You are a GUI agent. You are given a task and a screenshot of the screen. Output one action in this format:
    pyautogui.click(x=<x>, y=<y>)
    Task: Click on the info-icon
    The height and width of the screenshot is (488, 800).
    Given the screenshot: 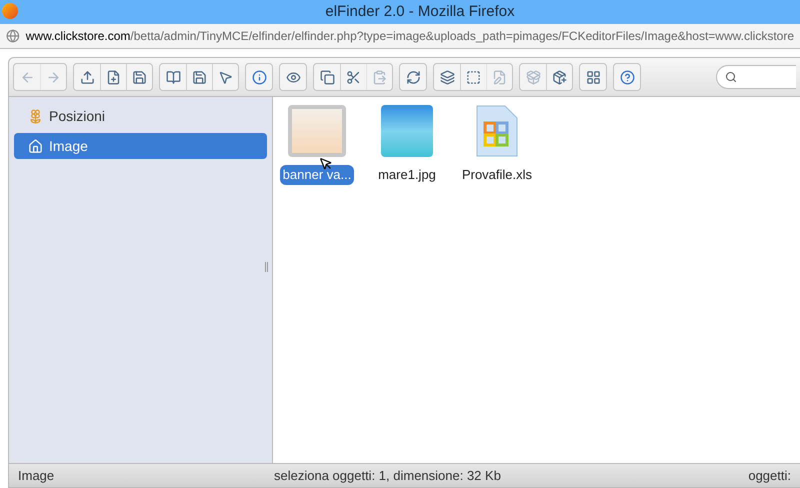 What is the action you would take?
    pyautogui.click(x=259, y=77)
    